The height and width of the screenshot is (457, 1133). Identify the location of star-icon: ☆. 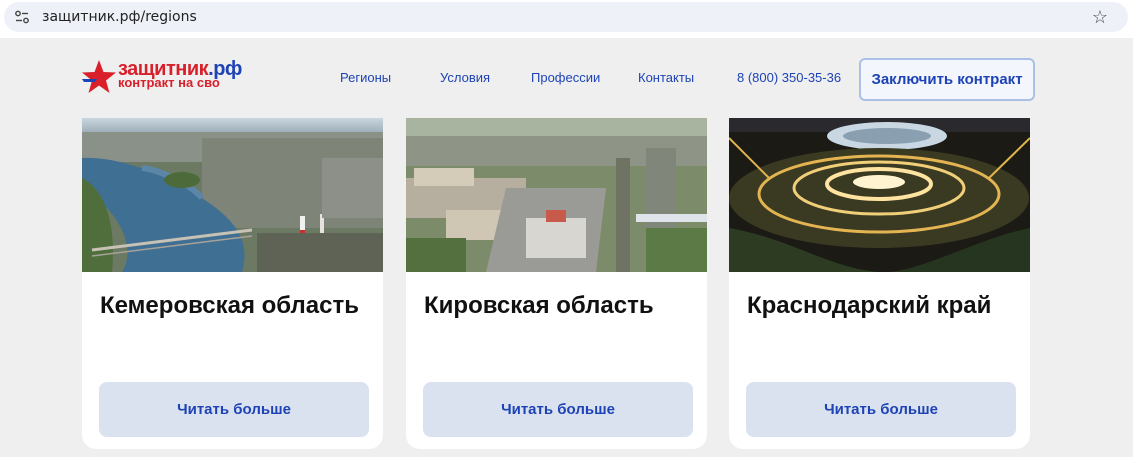
(1100, 17).